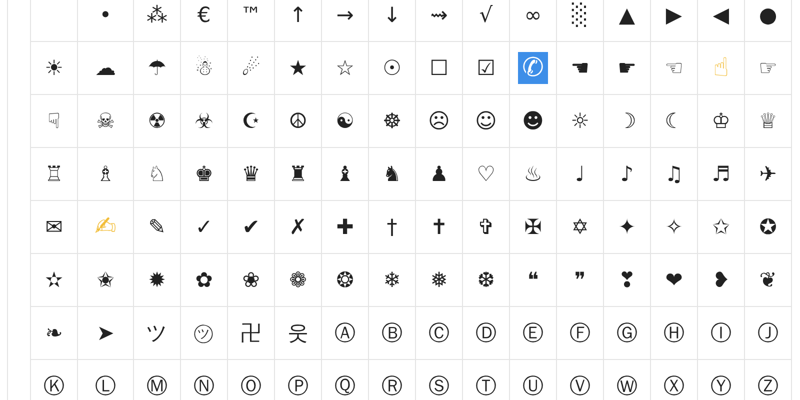 This screenshot has width=800, height=400. What do you see at coordinates (674, 174) in the screenshot?
I see `symbol: ♫` at bounding box center [674, 174].